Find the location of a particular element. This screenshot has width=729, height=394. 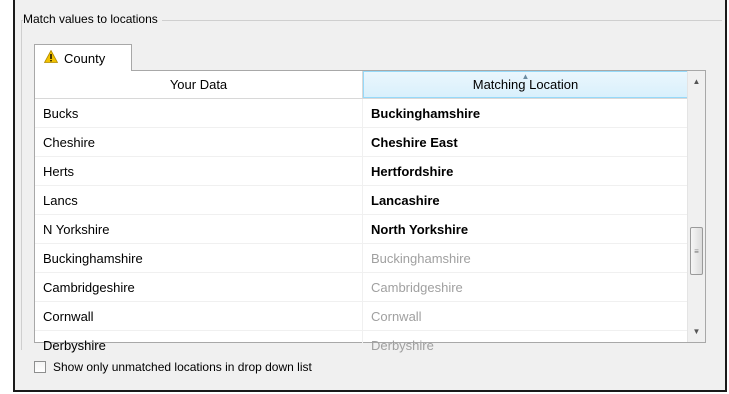

table-row: Lancs Lancashire is located at coordinates (361, 200).